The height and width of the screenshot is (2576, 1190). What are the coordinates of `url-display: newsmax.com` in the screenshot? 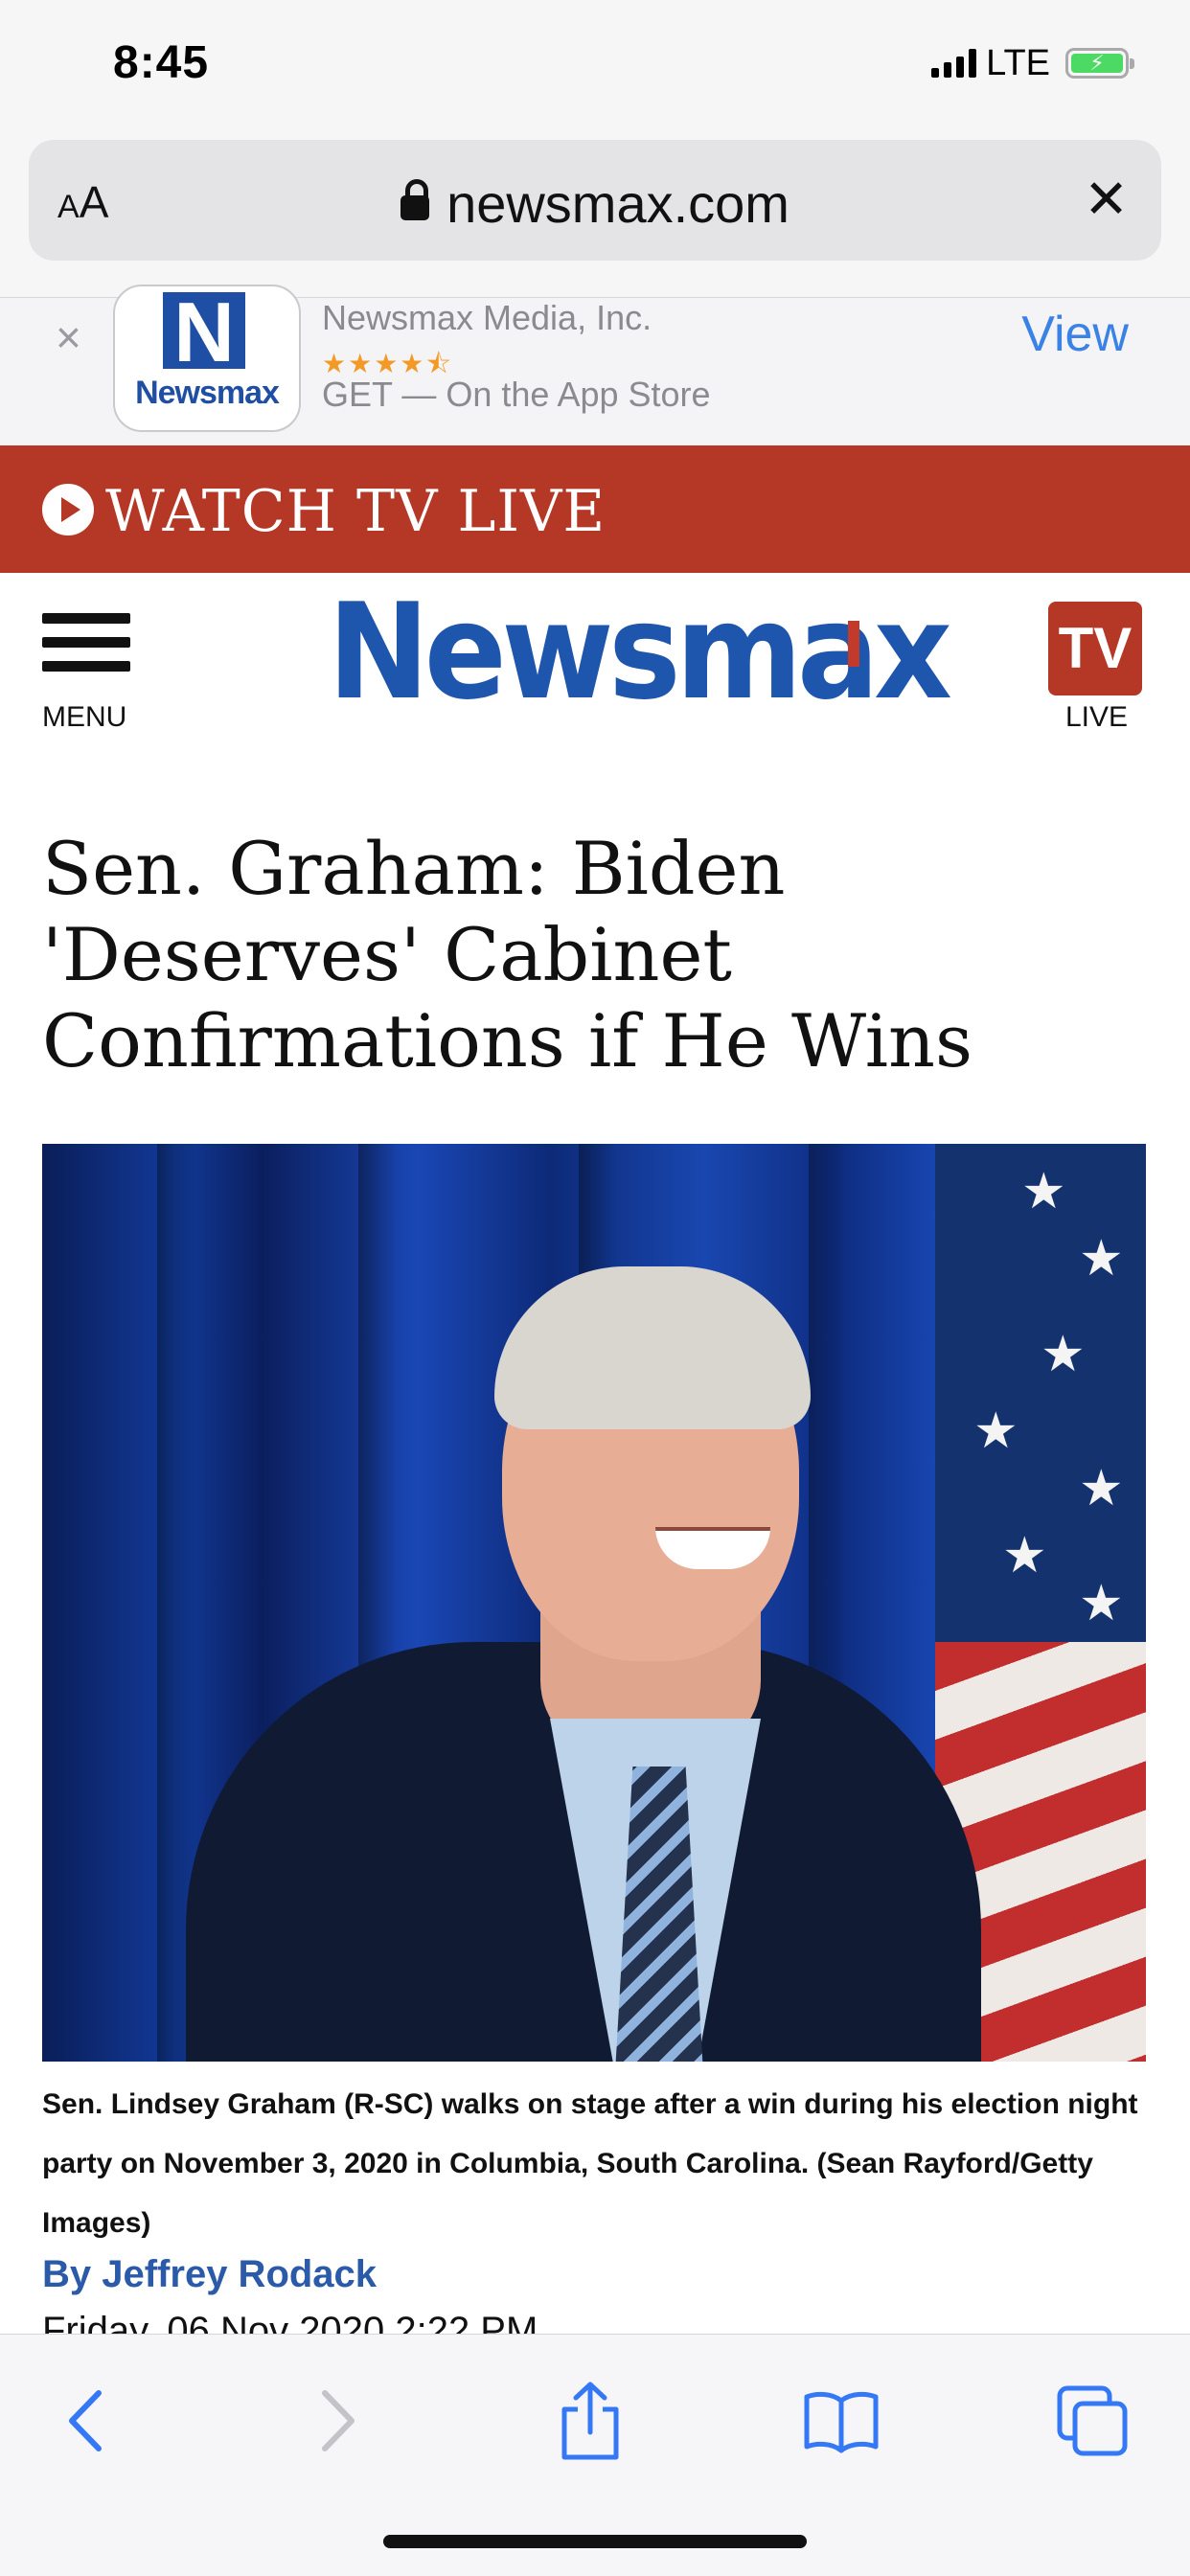 It's located at (595, 203).